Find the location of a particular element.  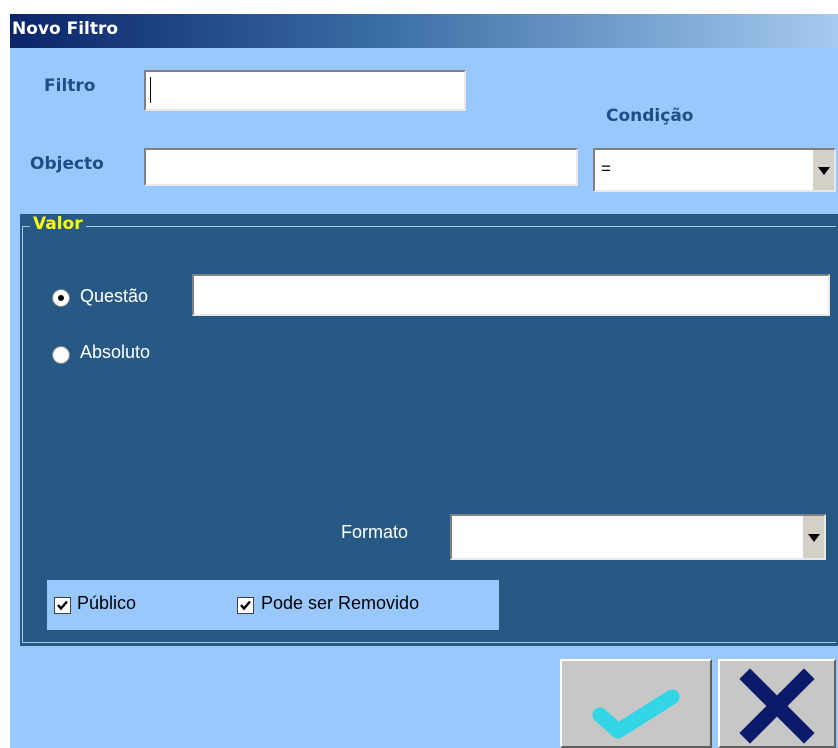

condicao-select: = is located at coordinates (714, 170).